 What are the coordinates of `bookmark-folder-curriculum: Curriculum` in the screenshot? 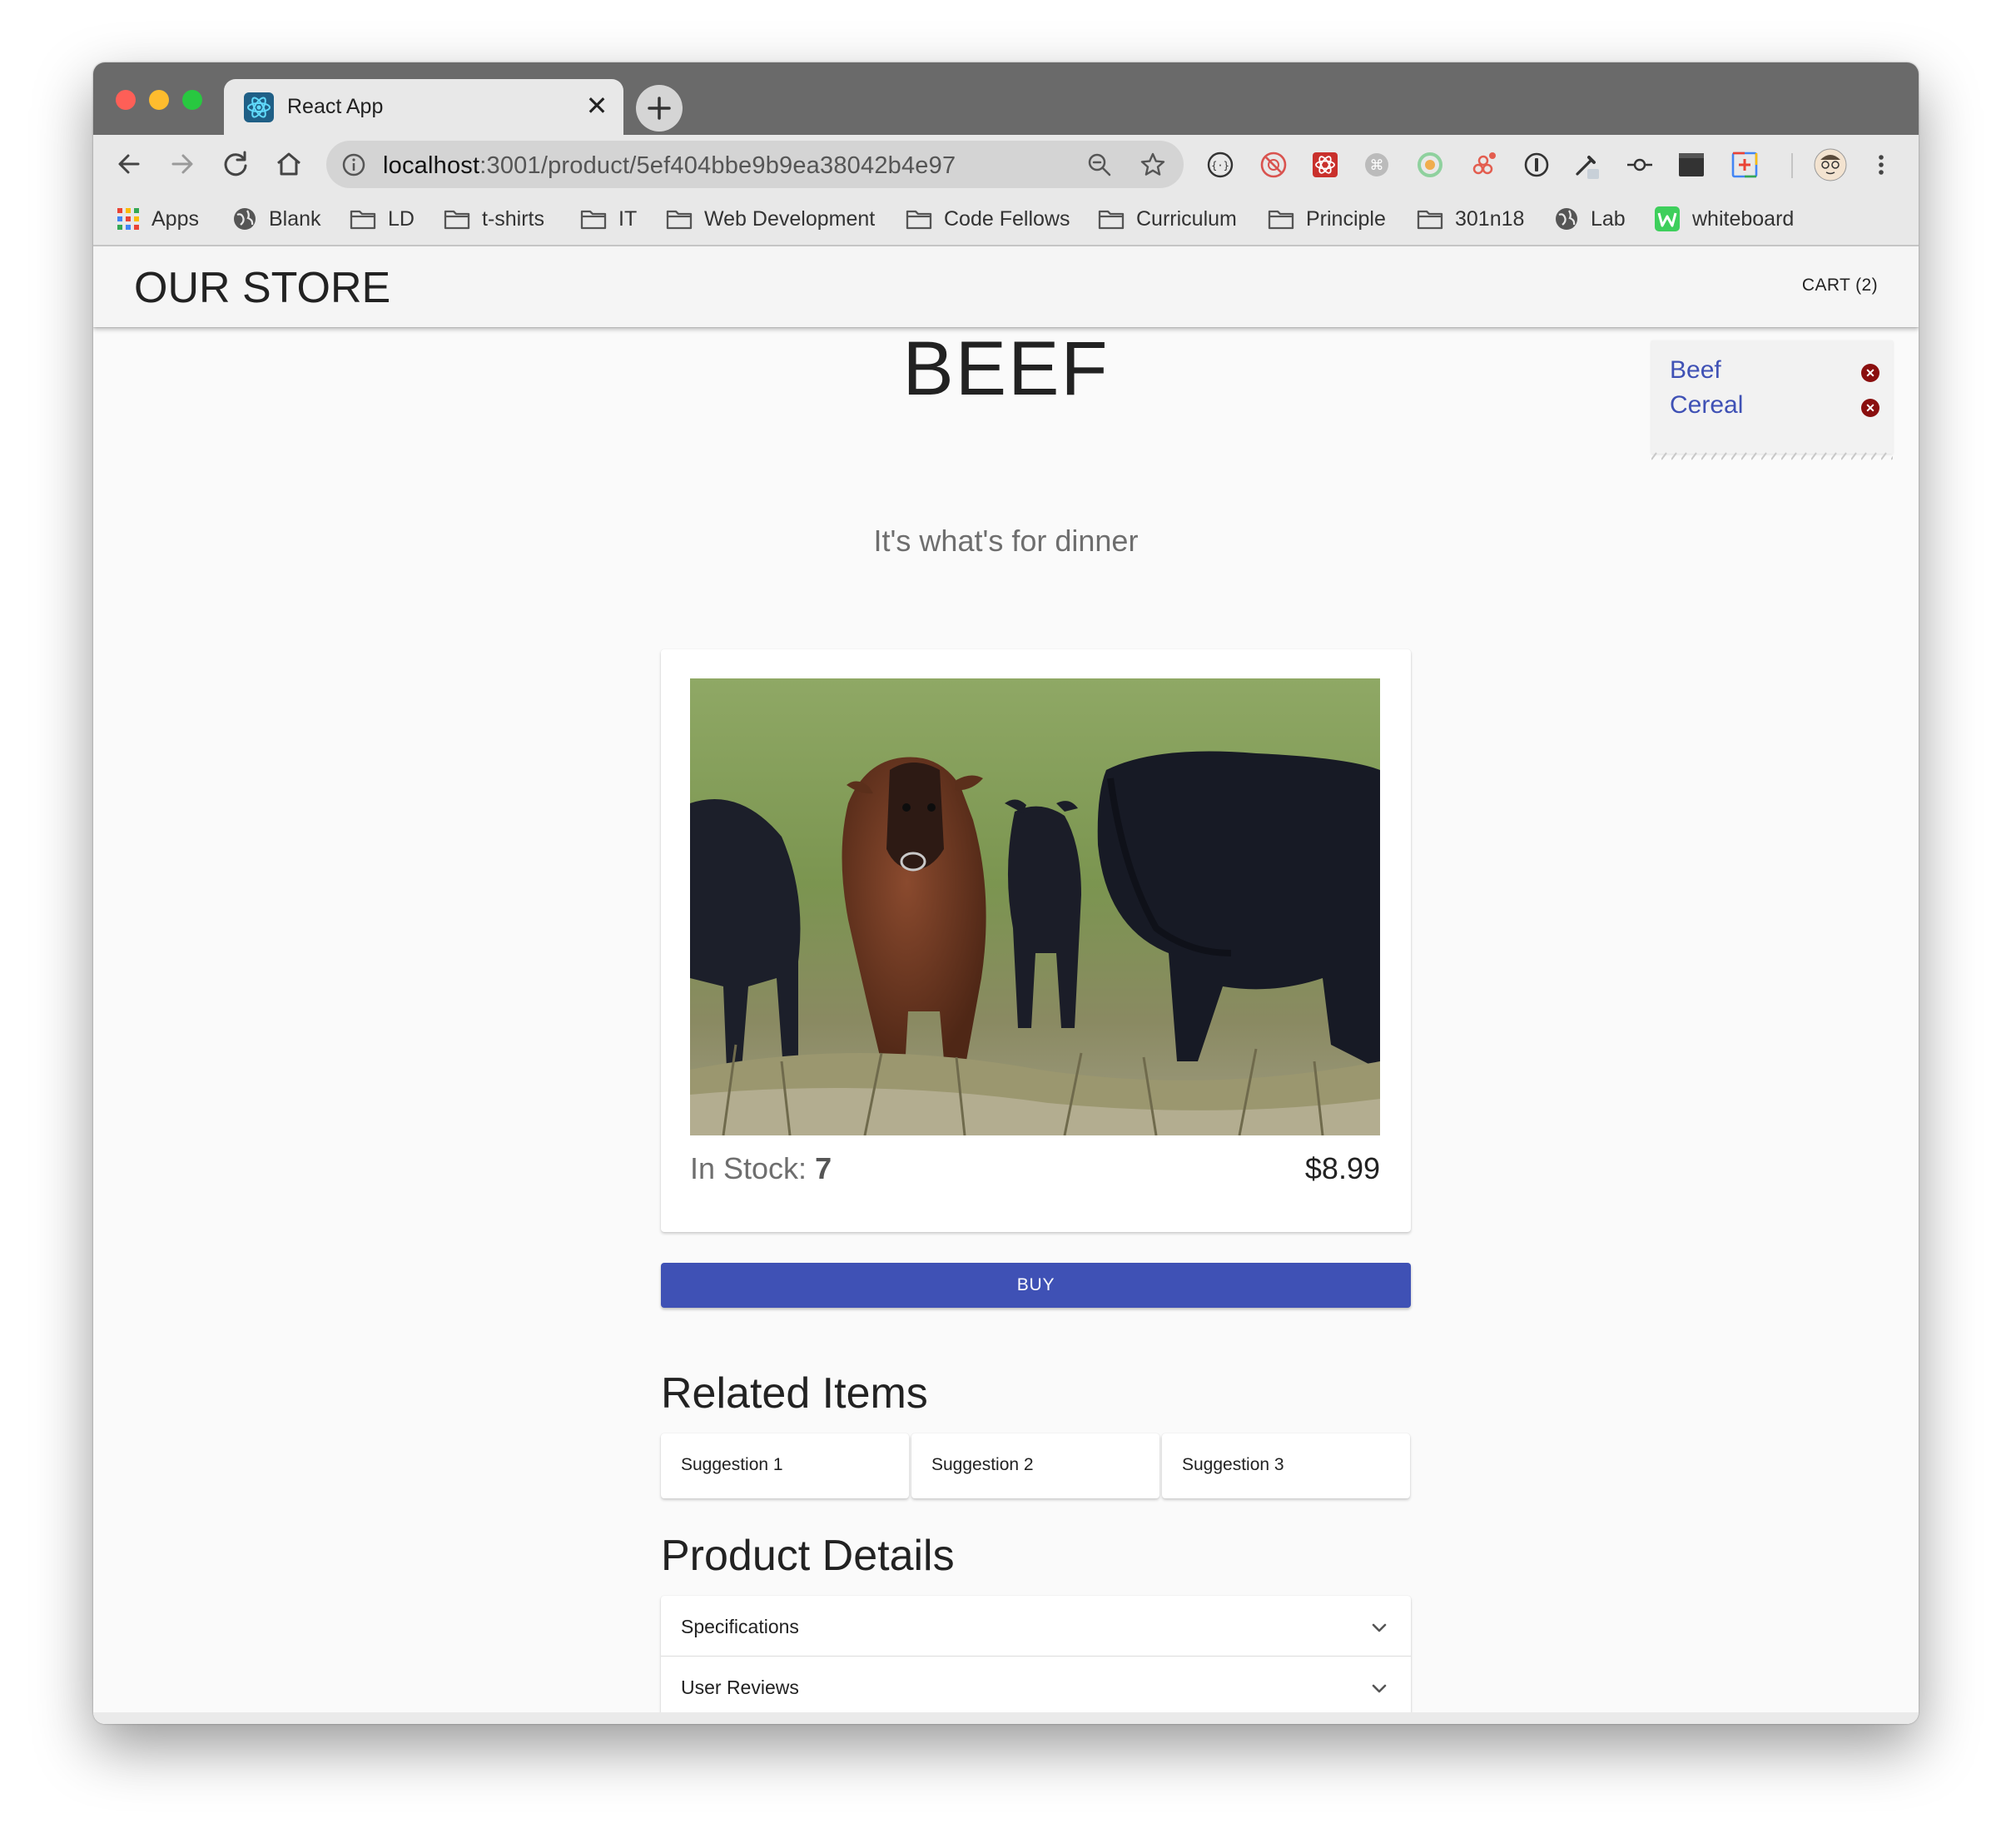 It's located at (1167, 219).